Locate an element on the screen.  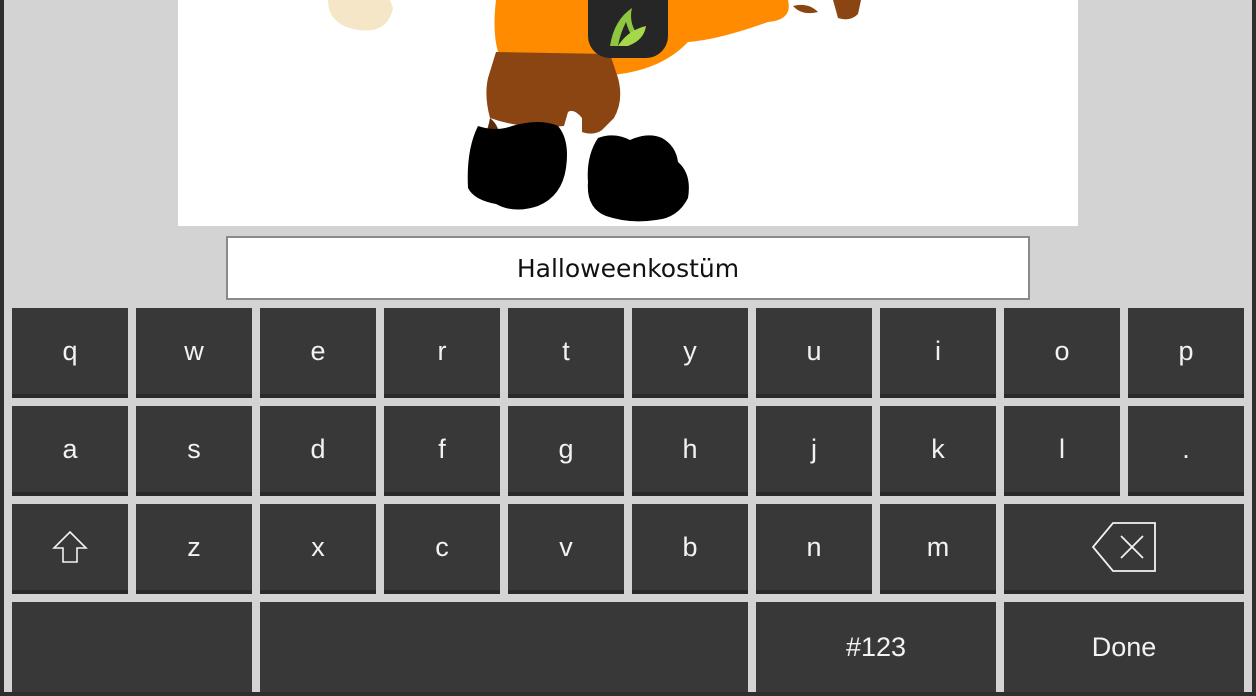
app-logo-icon is located at coordinates (628, 27).